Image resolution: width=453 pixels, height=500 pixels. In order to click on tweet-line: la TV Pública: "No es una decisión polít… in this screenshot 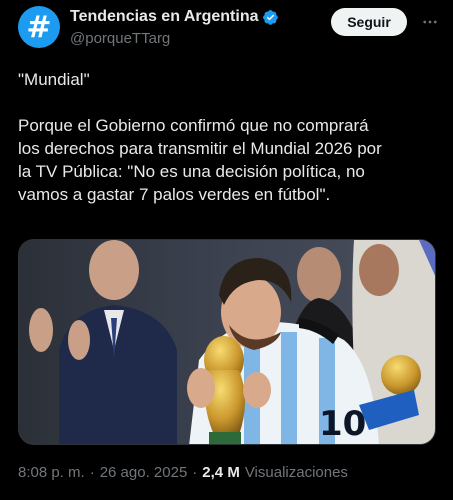, I will do `click(191, 171)`.